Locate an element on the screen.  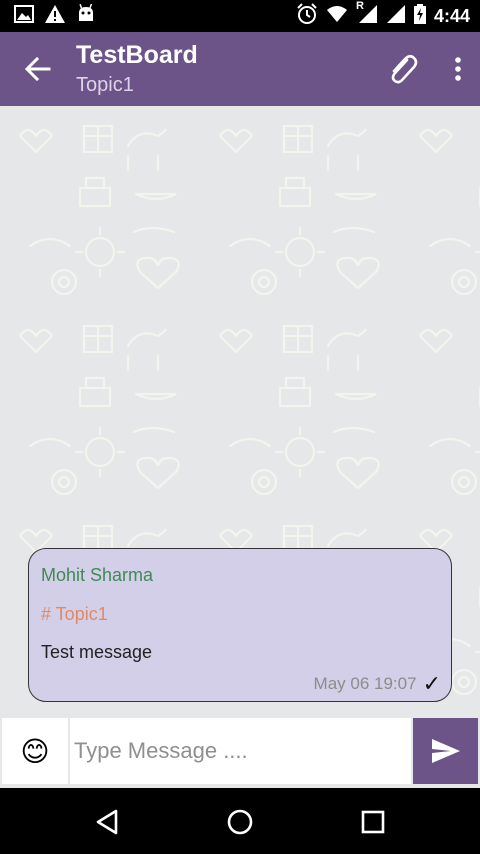
more-options-button is located at coordinates (458, 69).